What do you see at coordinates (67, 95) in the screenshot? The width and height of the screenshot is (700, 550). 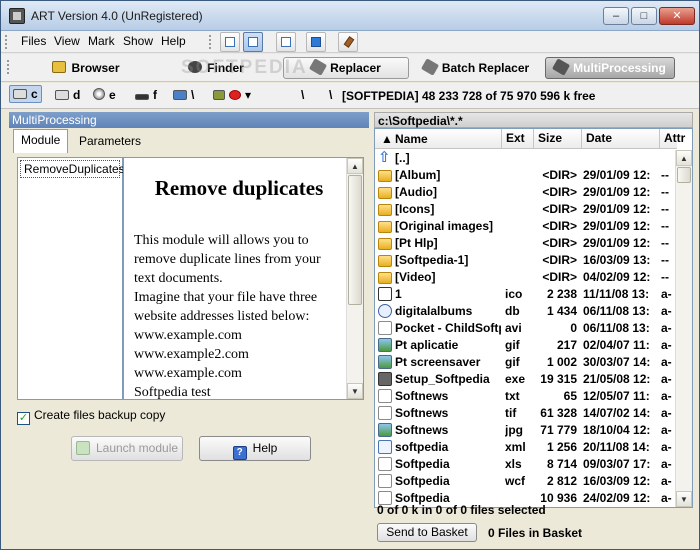 I see `drive-d: d` at bounding box center [67, 95].